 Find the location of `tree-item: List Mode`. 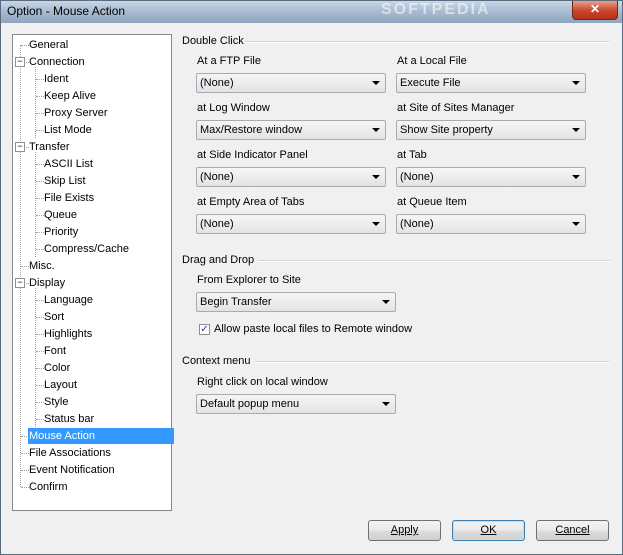

tree-item: List Mode is located at coordinates (69, 130).